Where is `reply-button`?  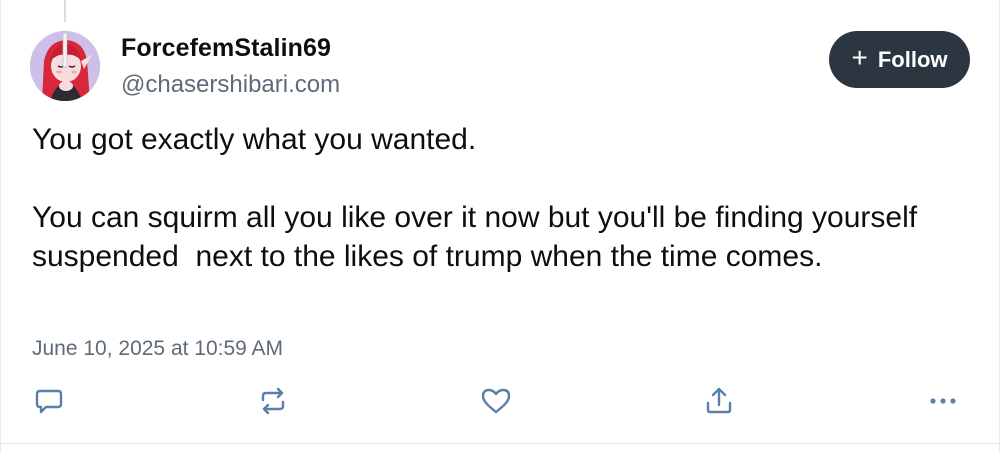
reply-button is located at coordinates (49, 401).